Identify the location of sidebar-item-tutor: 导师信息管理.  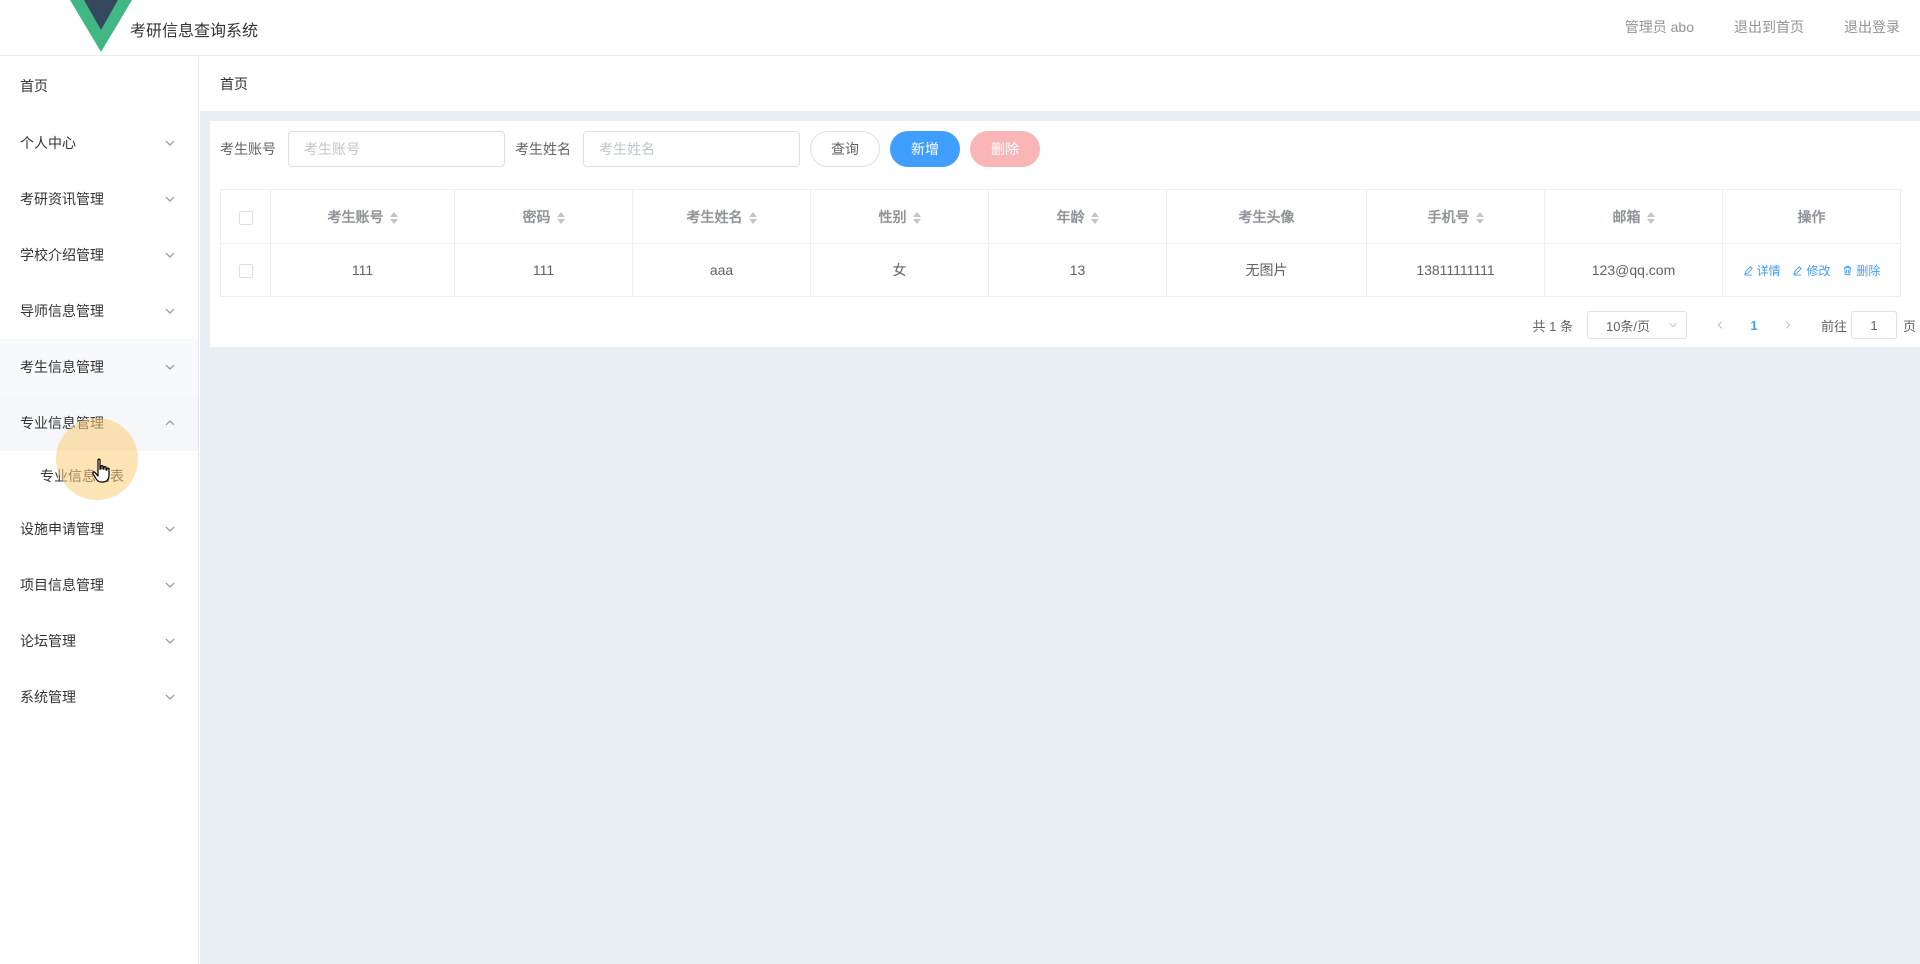
(99, 311).